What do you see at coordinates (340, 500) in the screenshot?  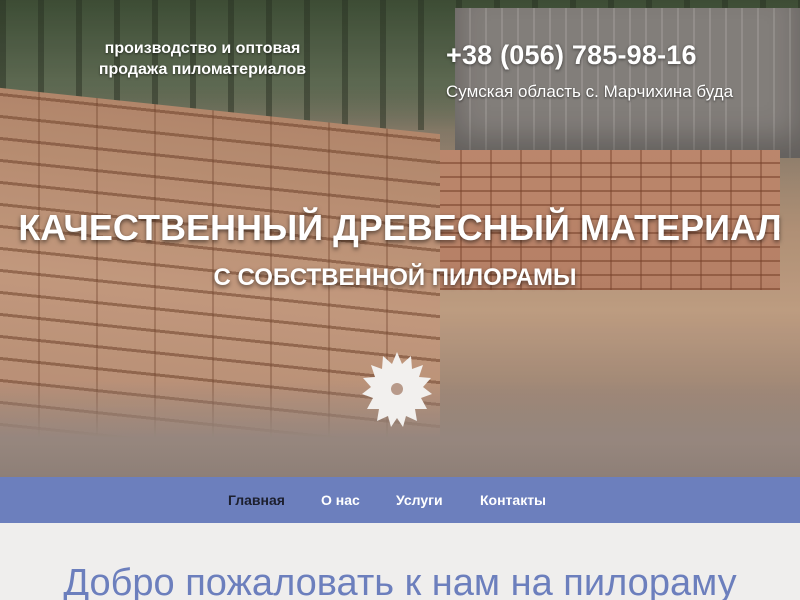 I see `nav-item-about: О нас` at bounding box center [340, 500].